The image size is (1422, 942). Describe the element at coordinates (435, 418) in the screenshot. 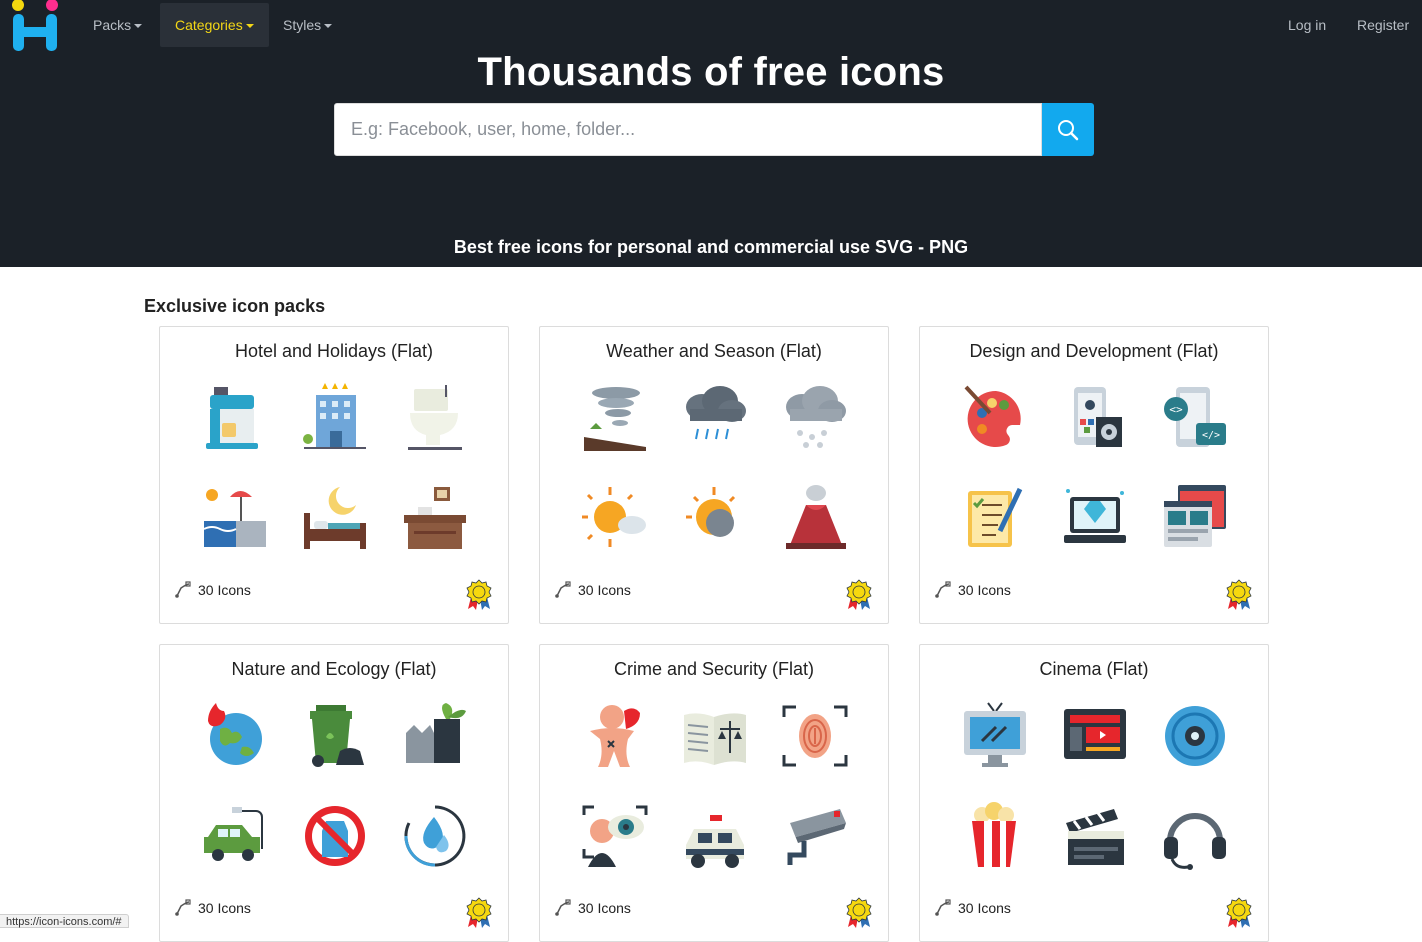

I see `toilet-icon` at that location.